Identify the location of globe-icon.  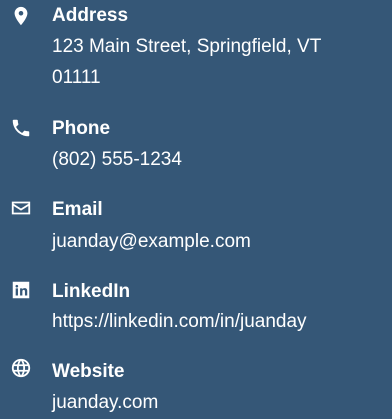
(21, 368).